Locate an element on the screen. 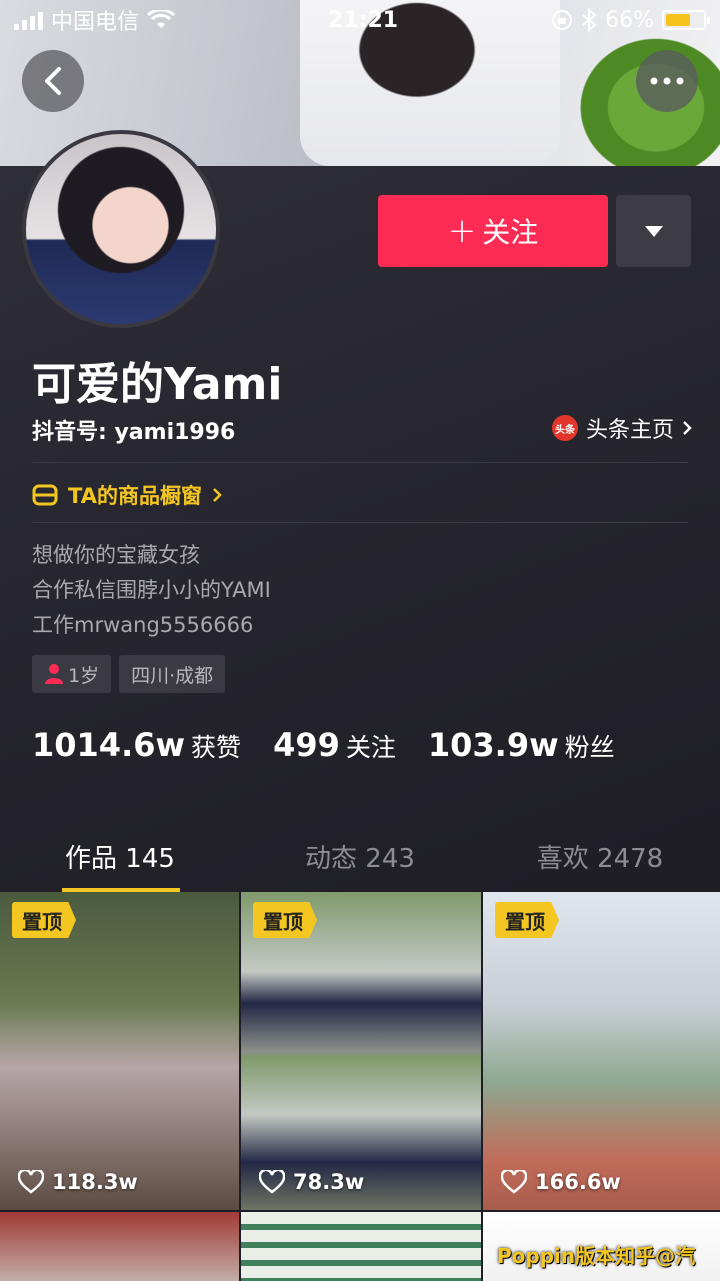 Image resolution: width=720 pixels, height=1281 pixels. location-label: 四川·成都 is located at coordinates (172, 675).